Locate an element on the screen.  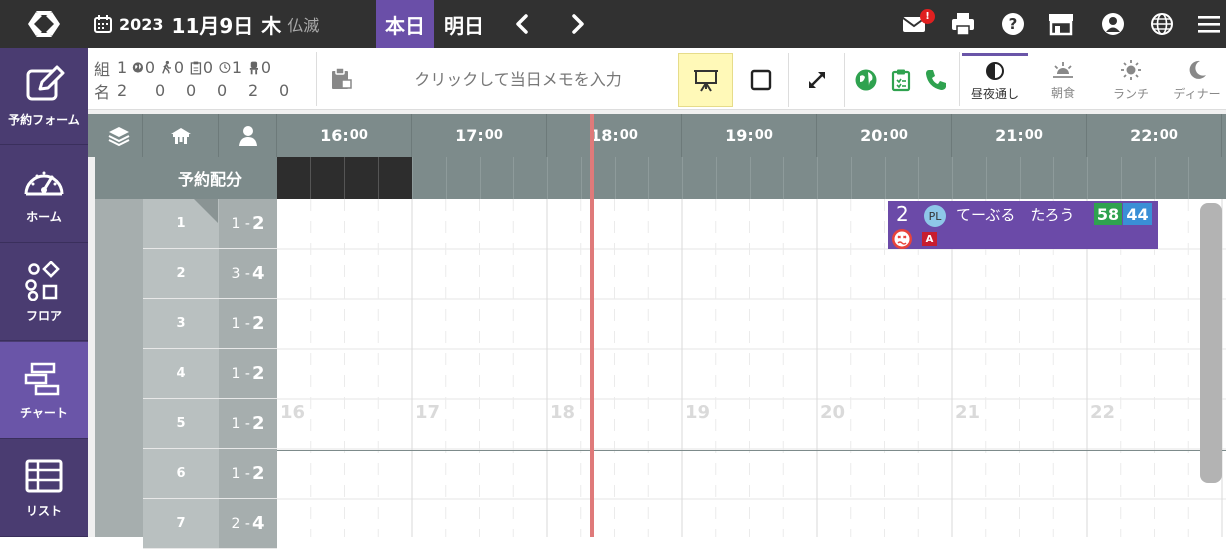
month-day-text: 11月9日 is located at coordinates (212, 25).